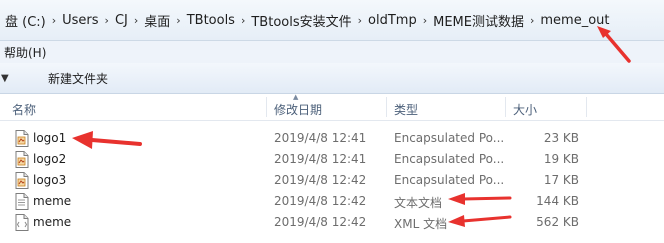 The width and height of the screenshot is (664, 243). I want to click on breadcrumb-tbtools: TBtools, so click(211, 20).